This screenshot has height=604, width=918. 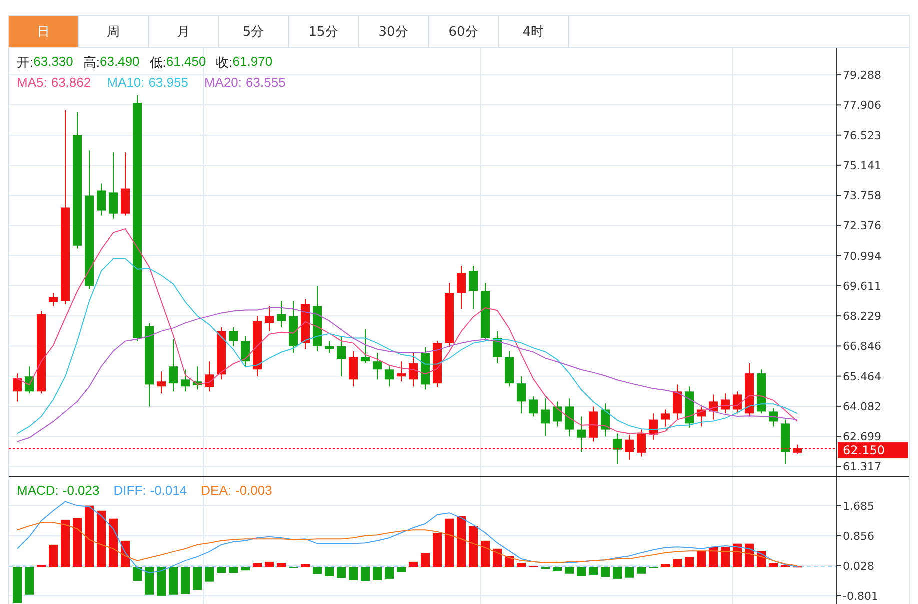 I want to click on axis-label: 0.856, so click(x=858, y=536).